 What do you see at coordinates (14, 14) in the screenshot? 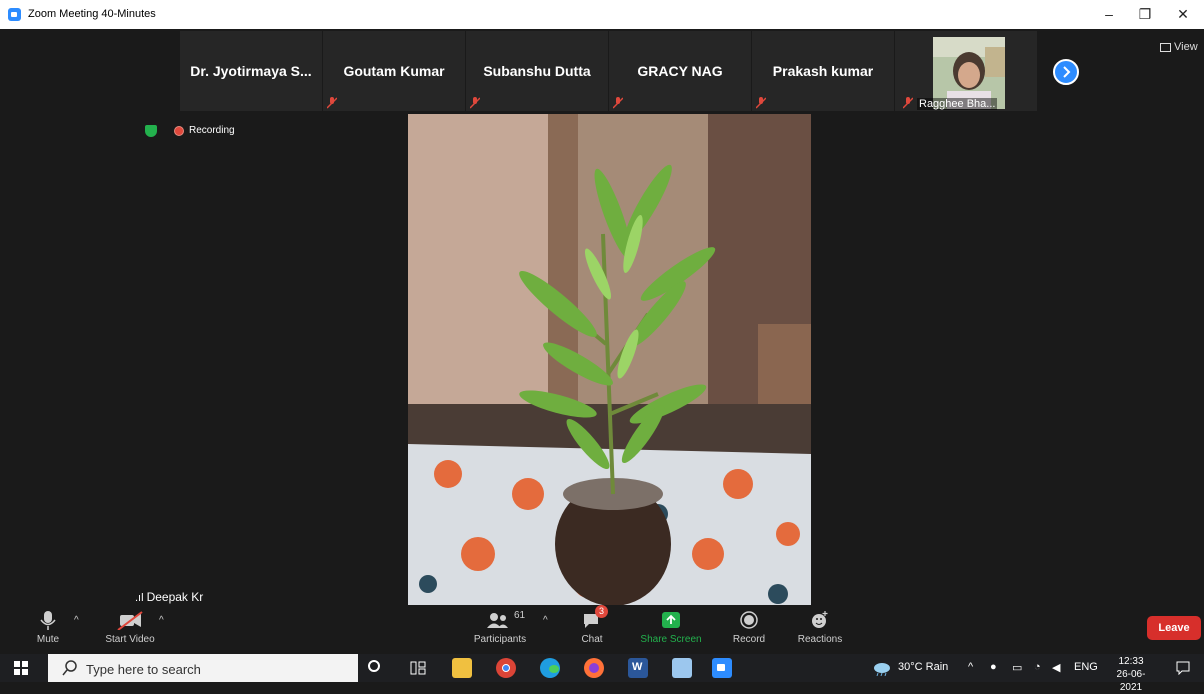
I see `zoom-logo-icon` at bounding box center [14, 14].